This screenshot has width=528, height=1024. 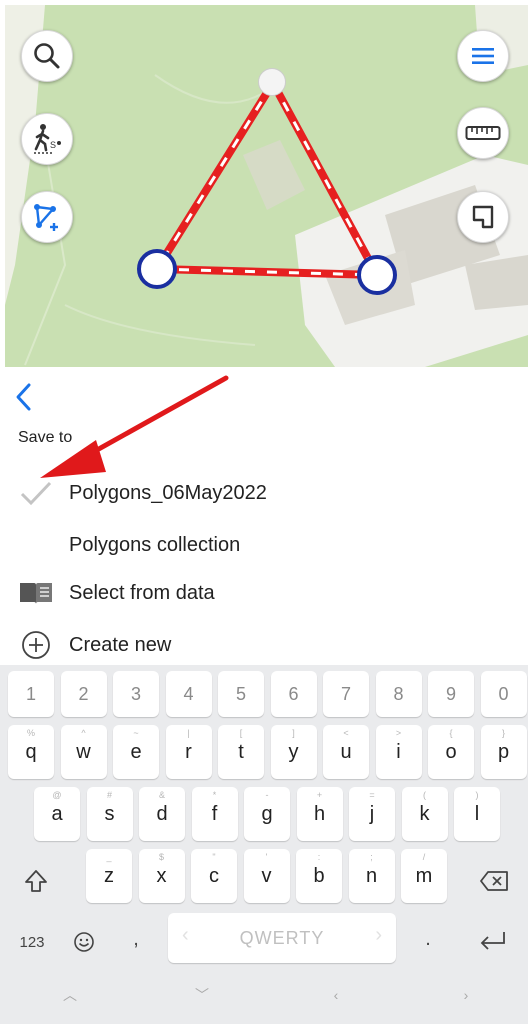 I want to click on key-x: $ x, so click(x=161, y=876).